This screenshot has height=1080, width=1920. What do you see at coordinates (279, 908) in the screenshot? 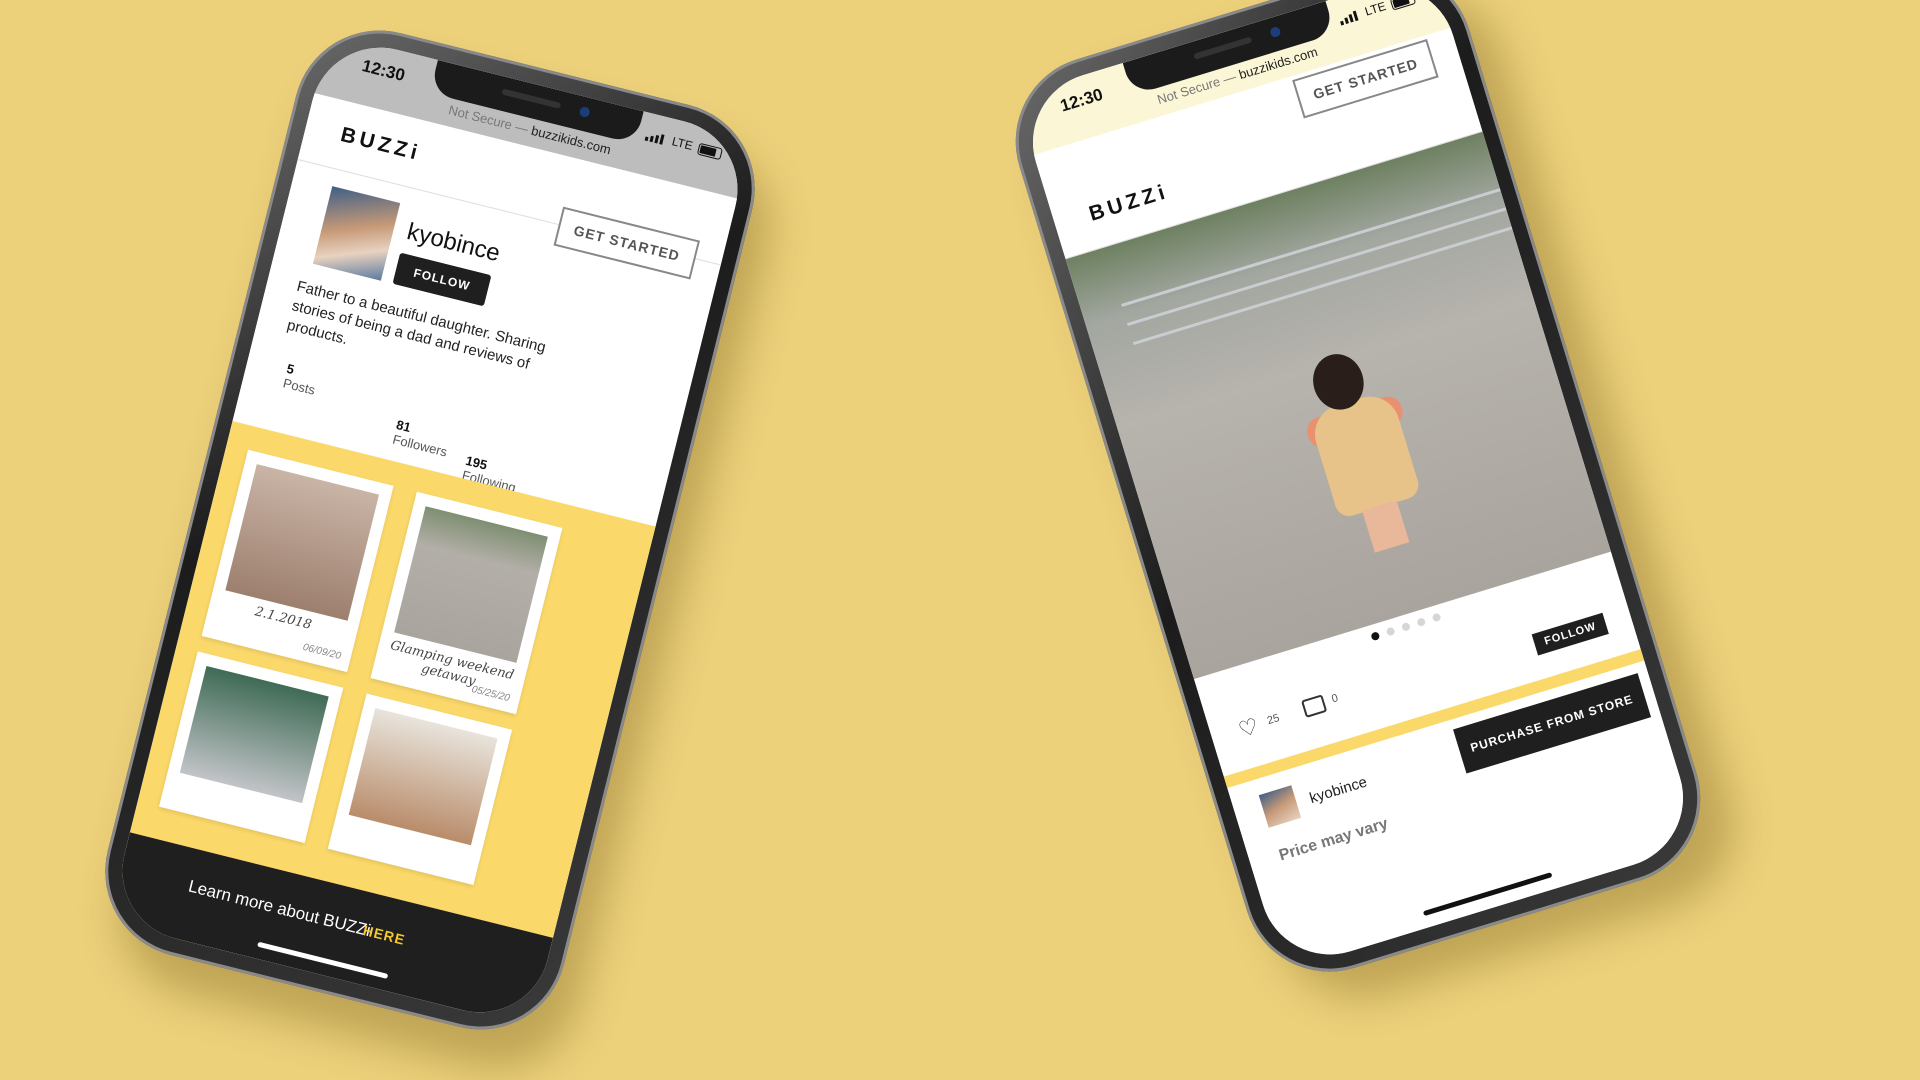
I see `learn-more-text: Learn more about BUZZi` at bounding box center [279, 908].